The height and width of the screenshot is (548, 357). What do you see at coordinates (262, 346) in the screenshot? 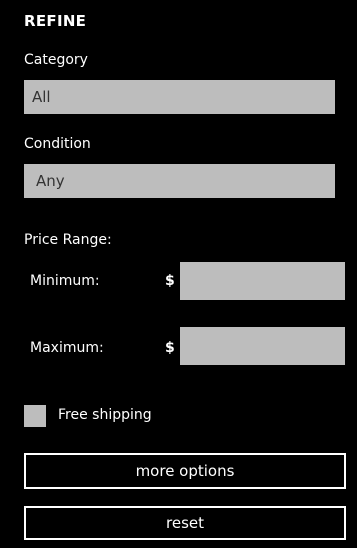
I see `maximum-price-input` at bounding box center [262, 346].